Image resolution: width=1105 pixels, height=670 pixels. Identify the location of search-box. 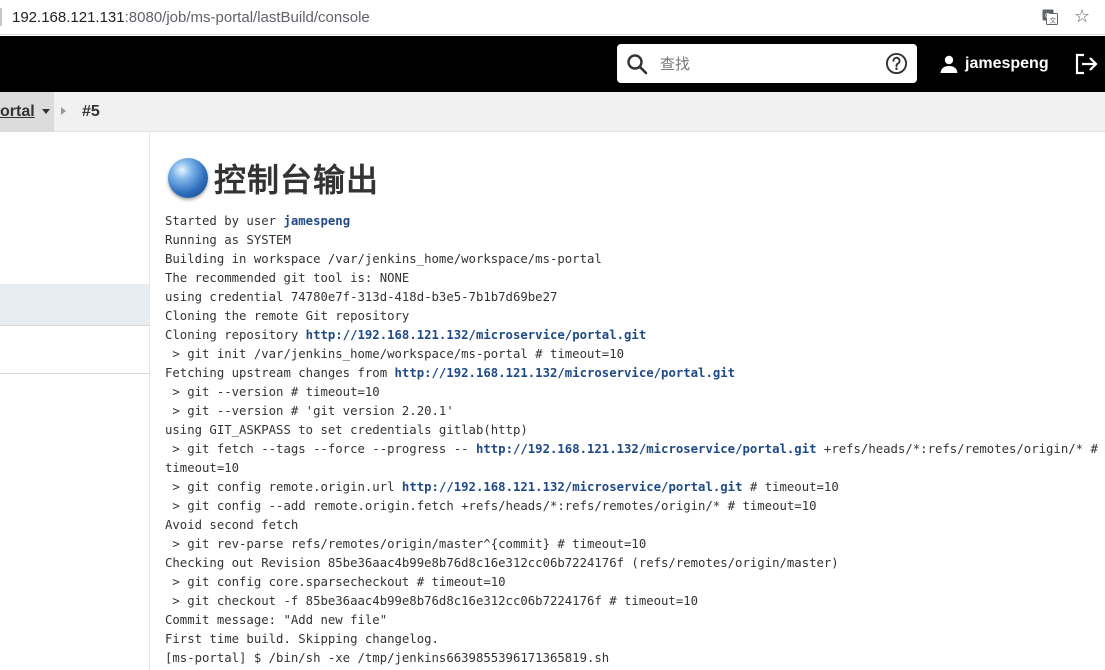
(767, 63).